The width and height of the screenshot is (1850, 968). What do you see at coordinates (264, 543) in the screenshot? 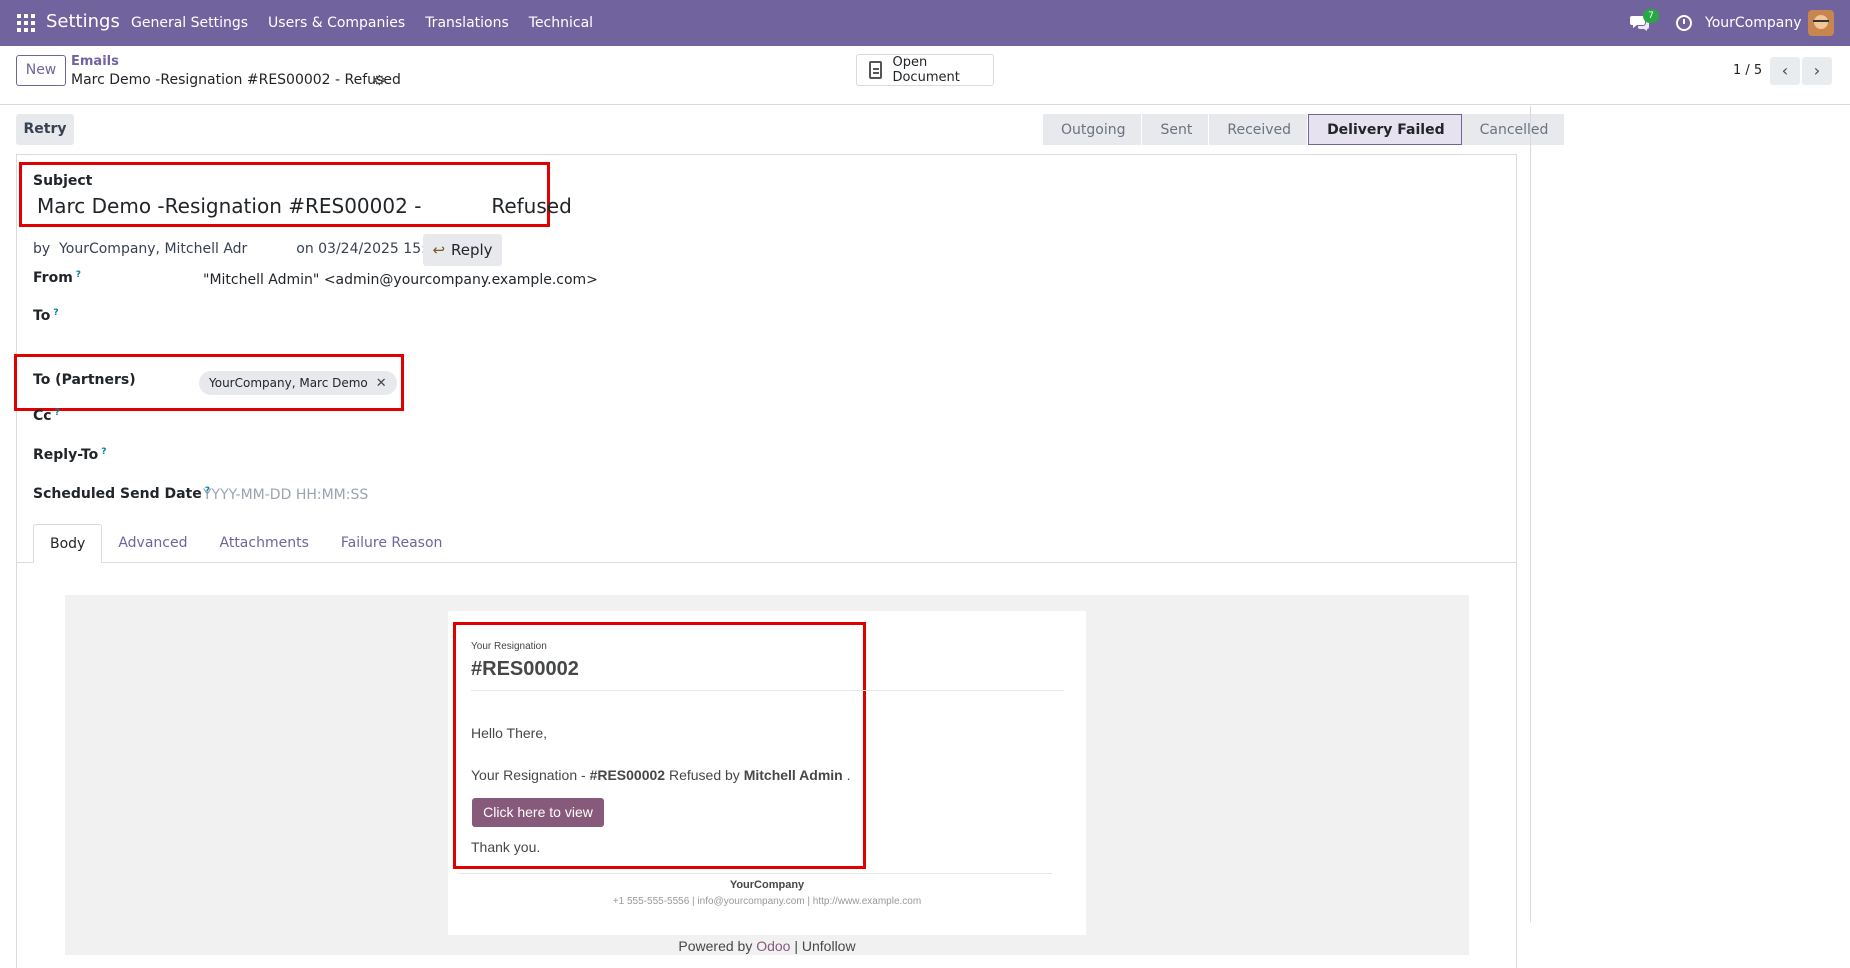
I see `tab-attachments: Attachments` at bounding box center [264, 543].